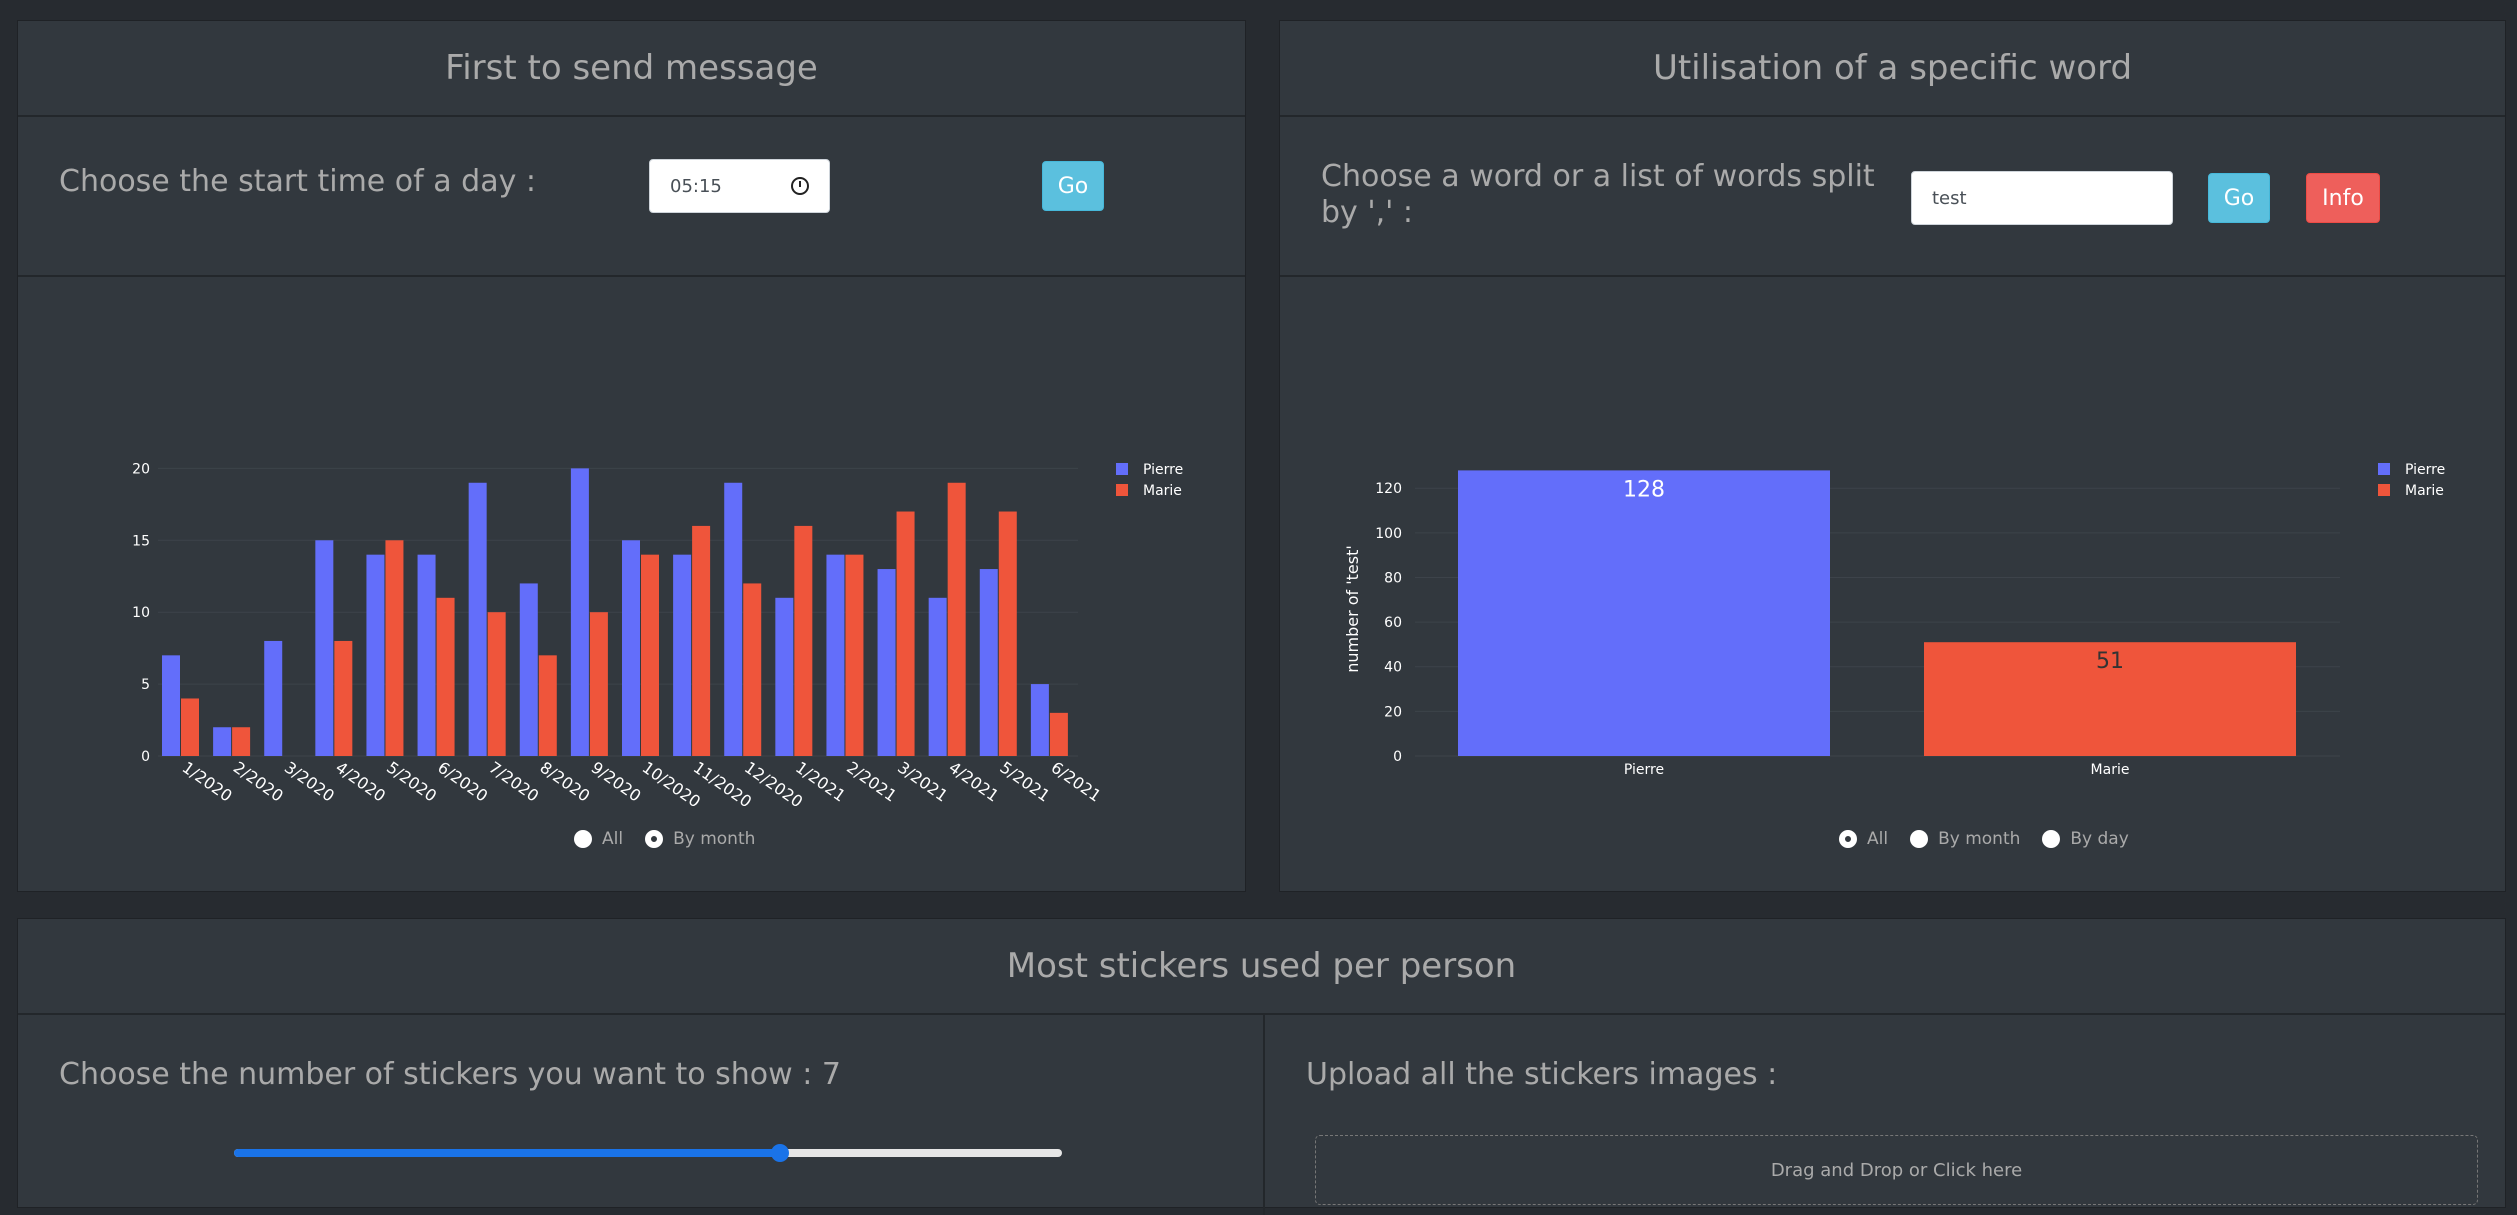  What do you see at coordinates (1542, 1074) in the screenshot?
I see `upload-stickers-label: Upload all the stickers images :` at bounding box center [1542, 1074].